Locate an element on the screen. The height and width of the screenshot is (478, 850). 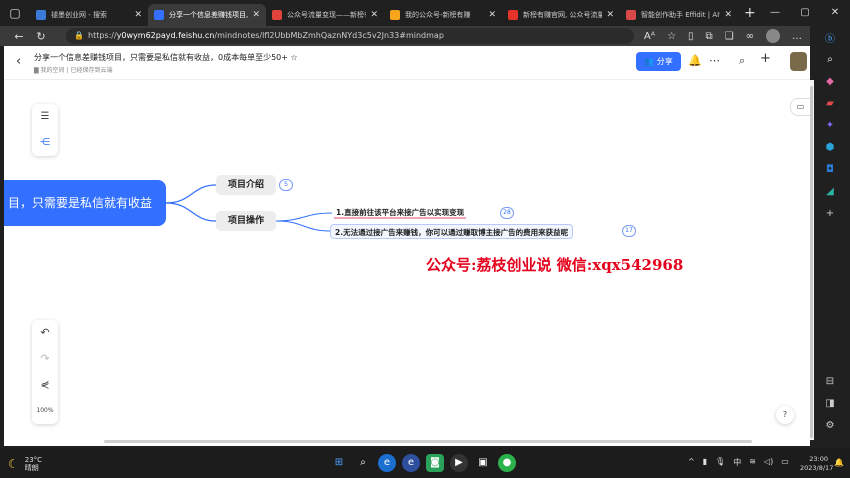
tab-2: 公众号流量变现——新榜有 ✕ is located at coordinates (325, 15).